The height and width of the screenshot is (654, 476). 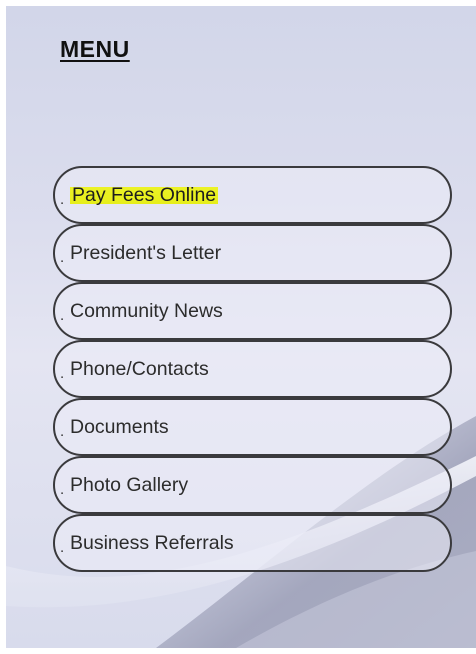 What do you see at coordinates (252, 485) in the screenshot?
I see `menu-item-photo-gallery: . Photo Gallery` at bounding box center [252, 485].